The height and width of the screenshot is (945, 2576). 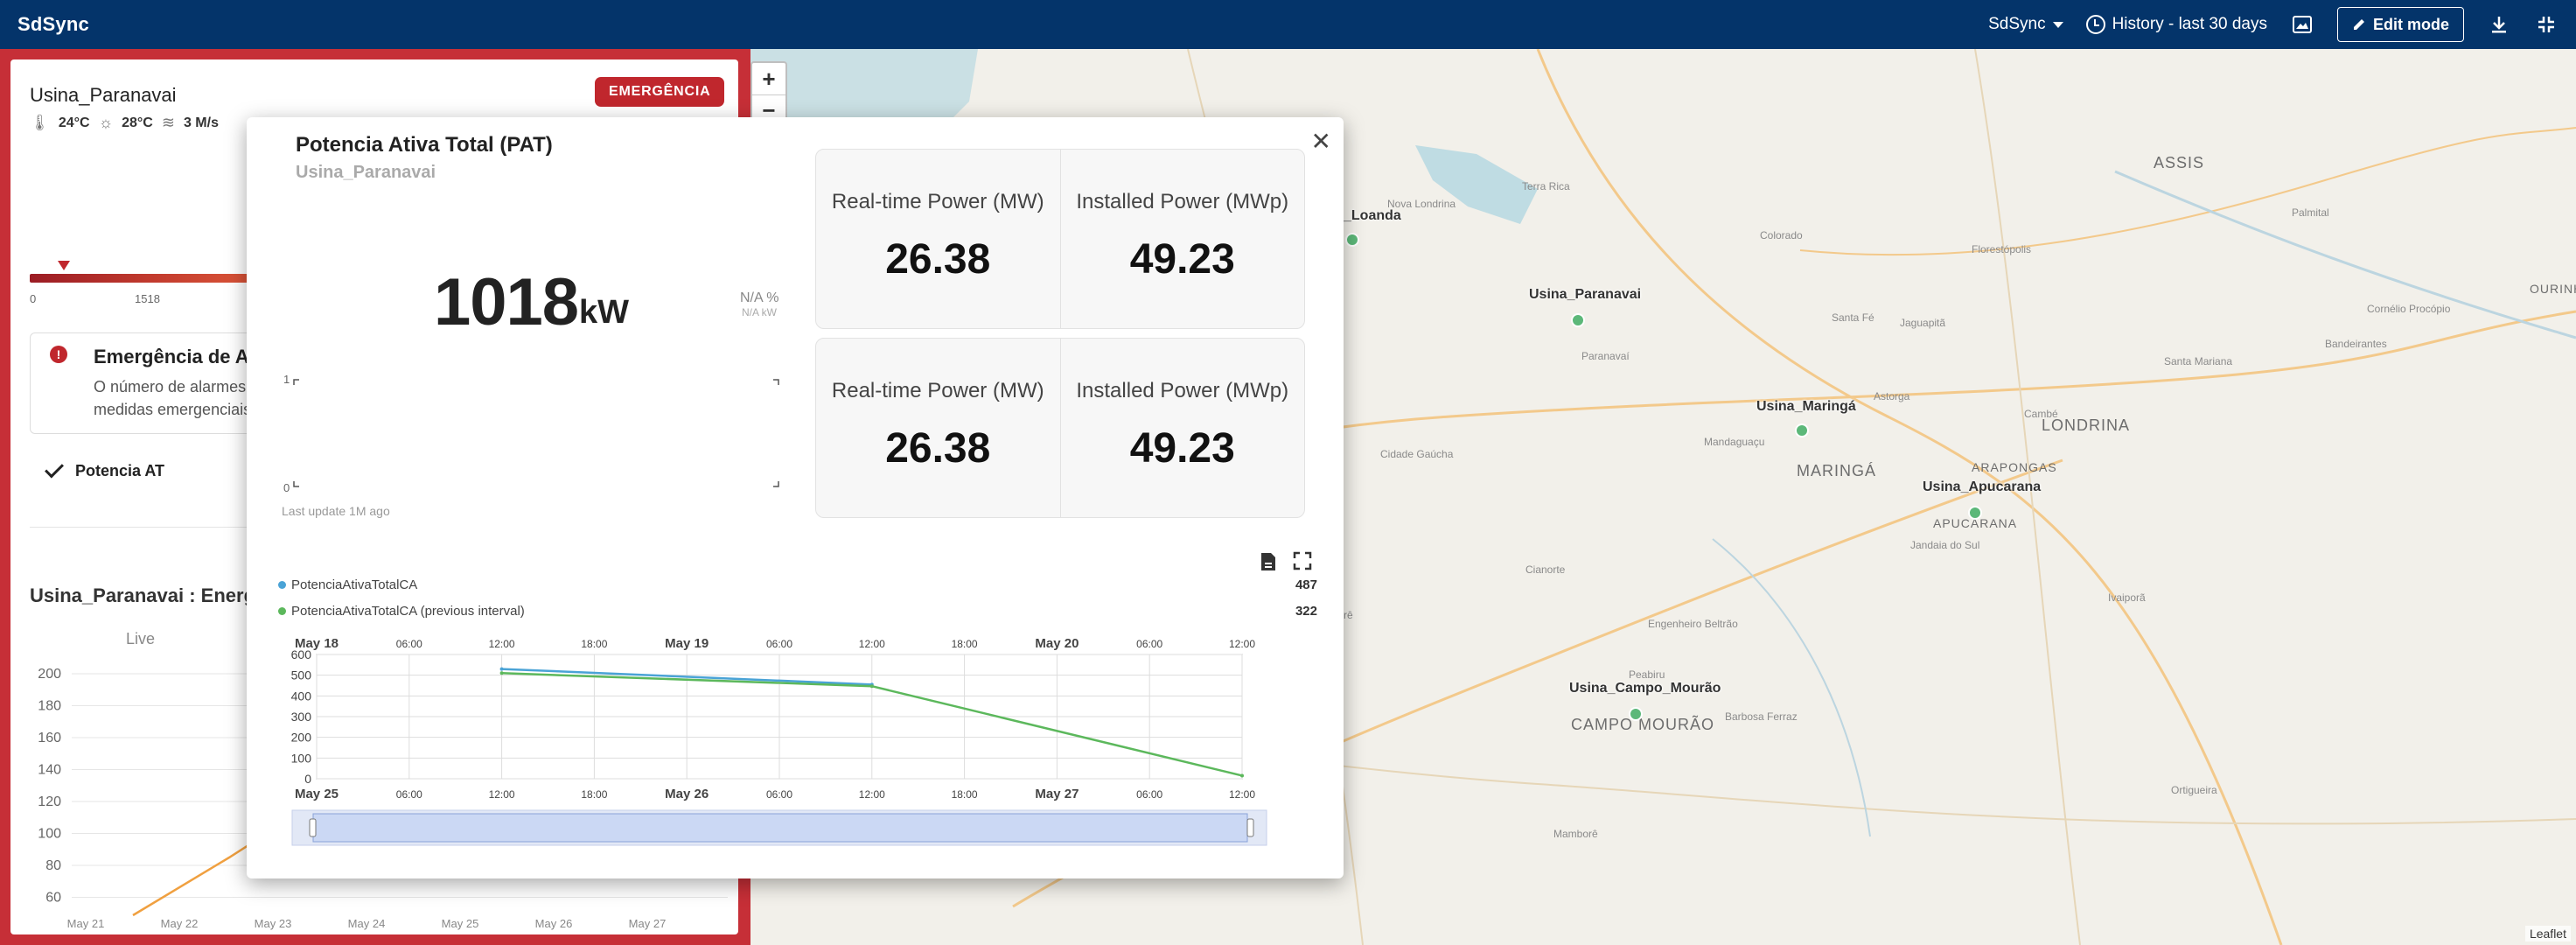 What do you see at coordinates (2302, 24) in the screenshot?
I see `image-export-icon` at bounding box center [2302, 24].